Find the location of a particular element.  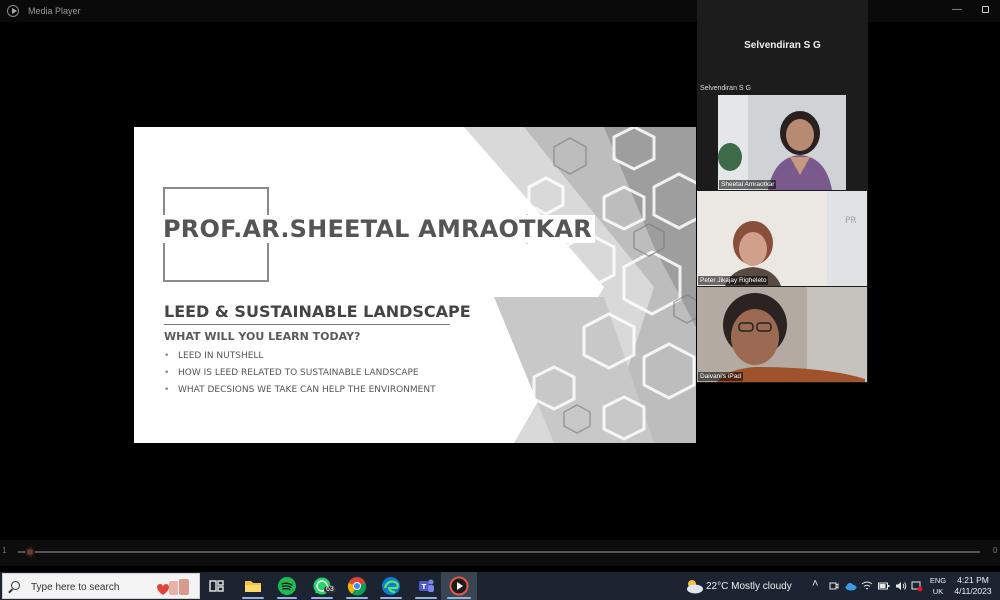

course-title: LEED & SUSTAINABLE LANDSCAPE is located at coordinates (317, 311).